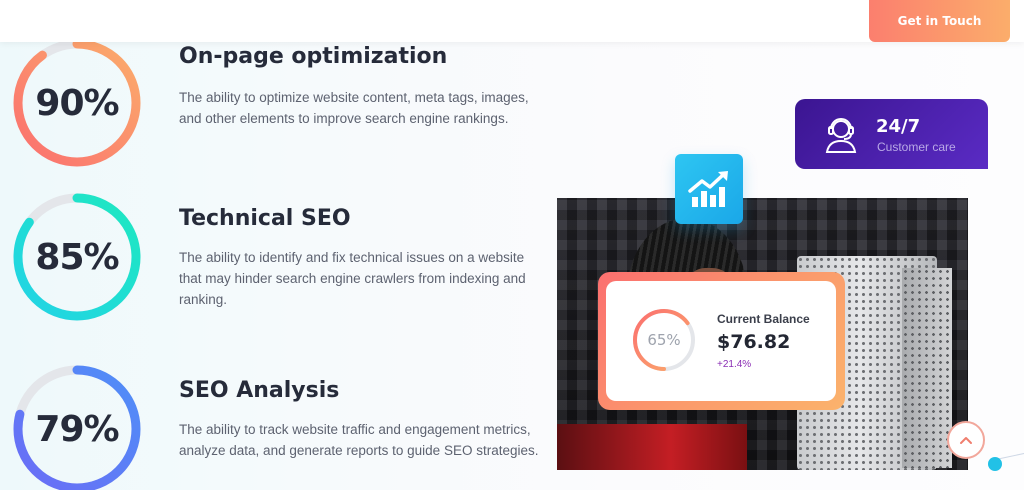 This screenshot has height=490, width=1024. Describe the element at coordinates (734, 364) in the screenshot. I see `balance-change: +21.4%` at that location.